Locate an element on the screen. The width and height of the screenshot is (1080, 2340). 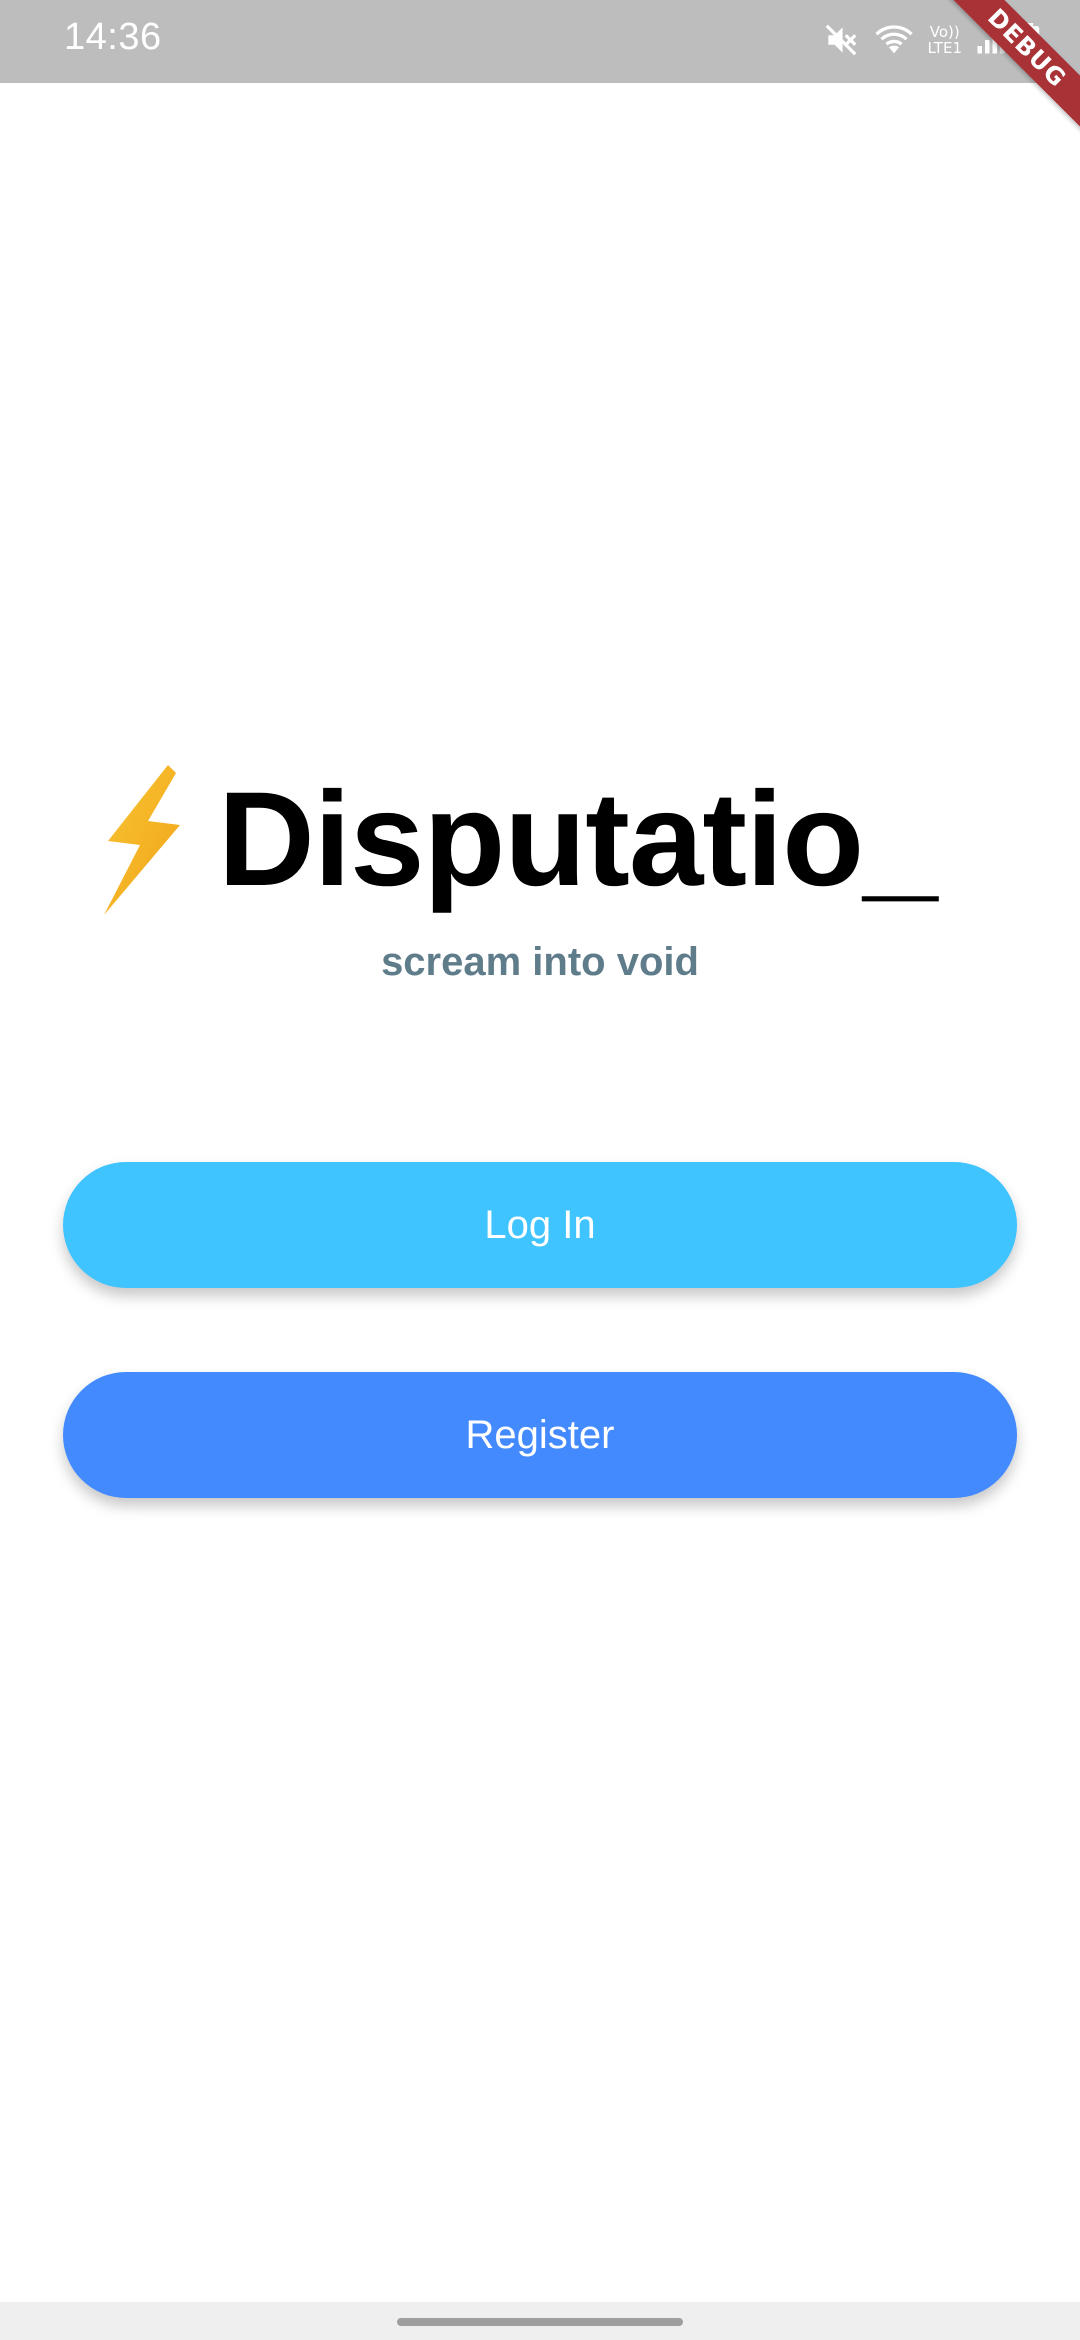
wifi-icon is located at coordinates (894, 40).